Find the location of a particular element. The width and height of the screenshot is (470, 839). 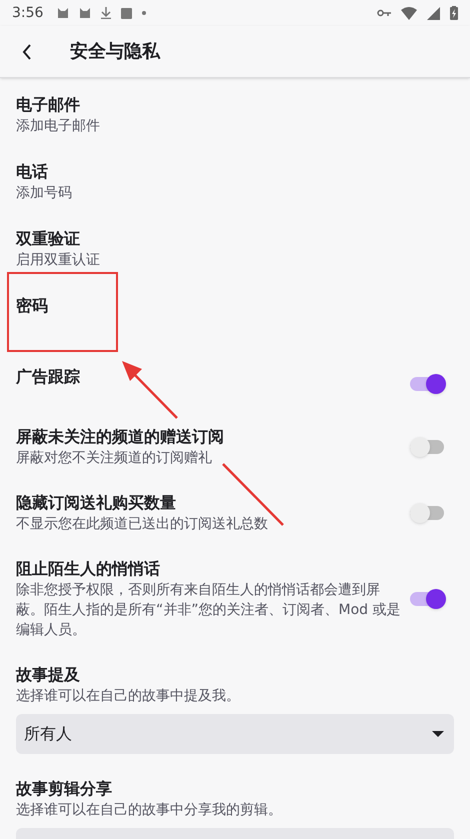

setting-title: 故事剪辑分享 is located at coordinates (64, 789).